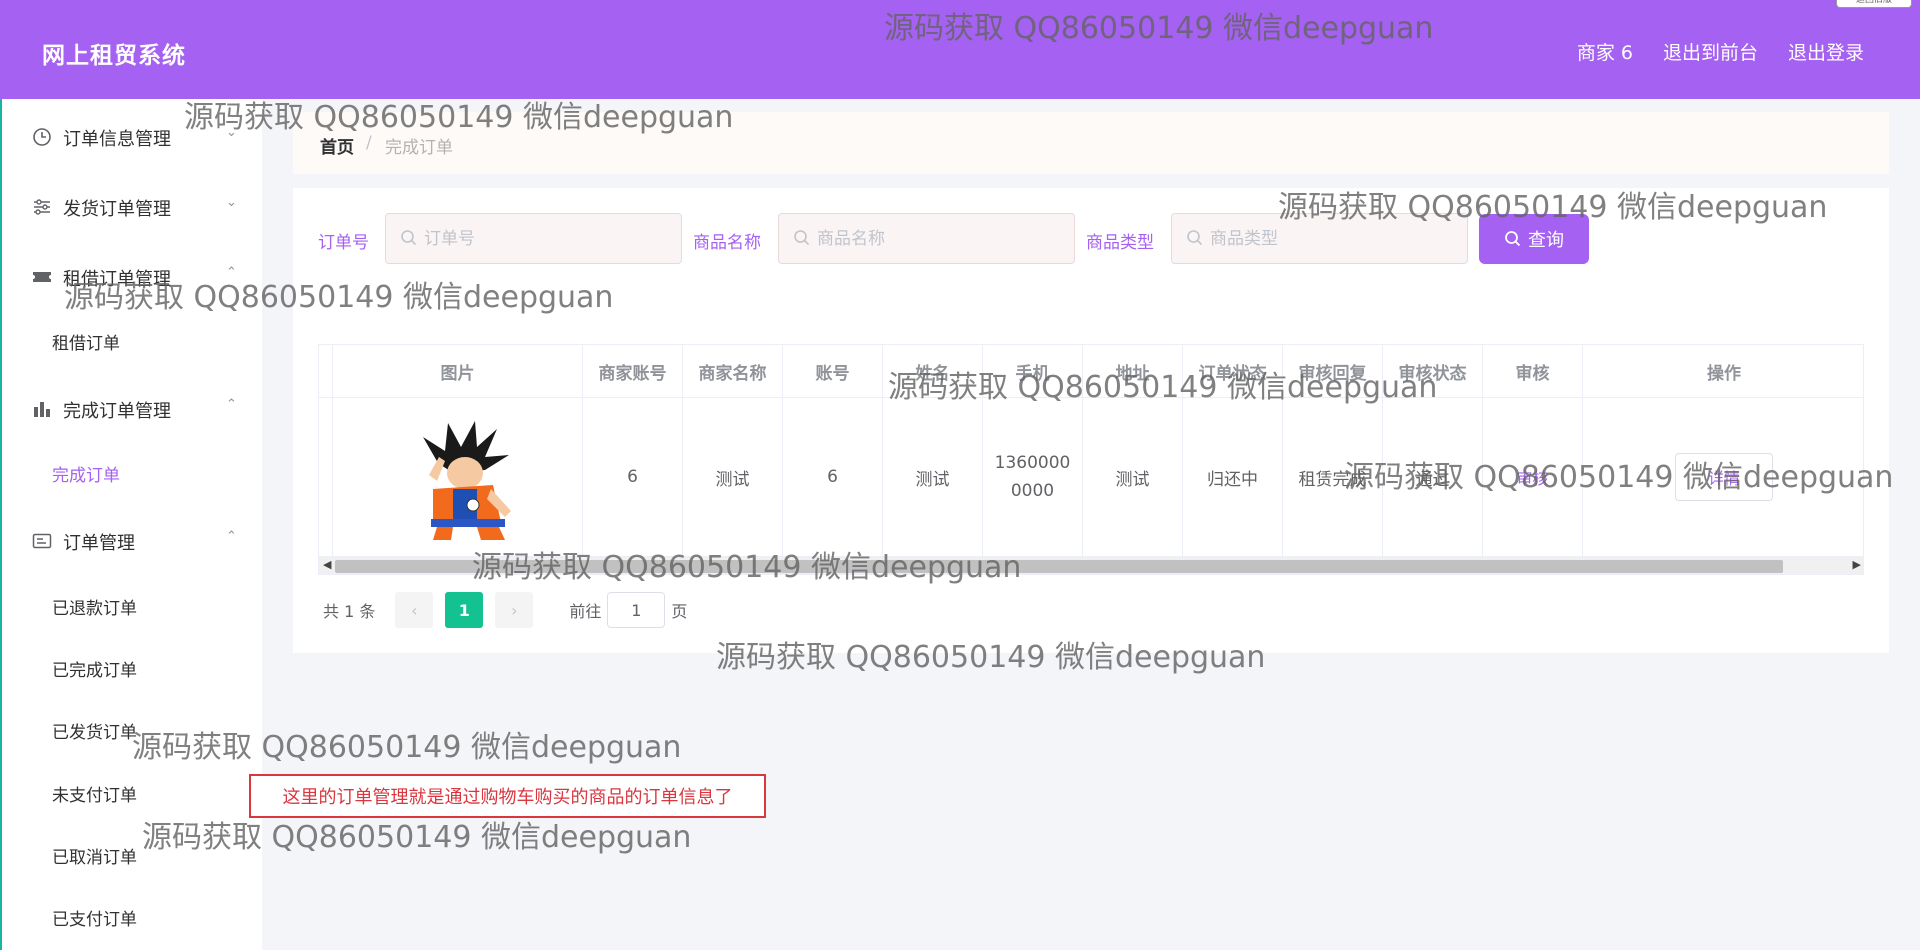 The height and width of the screenshot is (950, 1920). What do you see at coordinates (94, 793) in the screenshot?
I see `sidebar-item-unpaid: 未支付订单` at bounding box center [94, 793].